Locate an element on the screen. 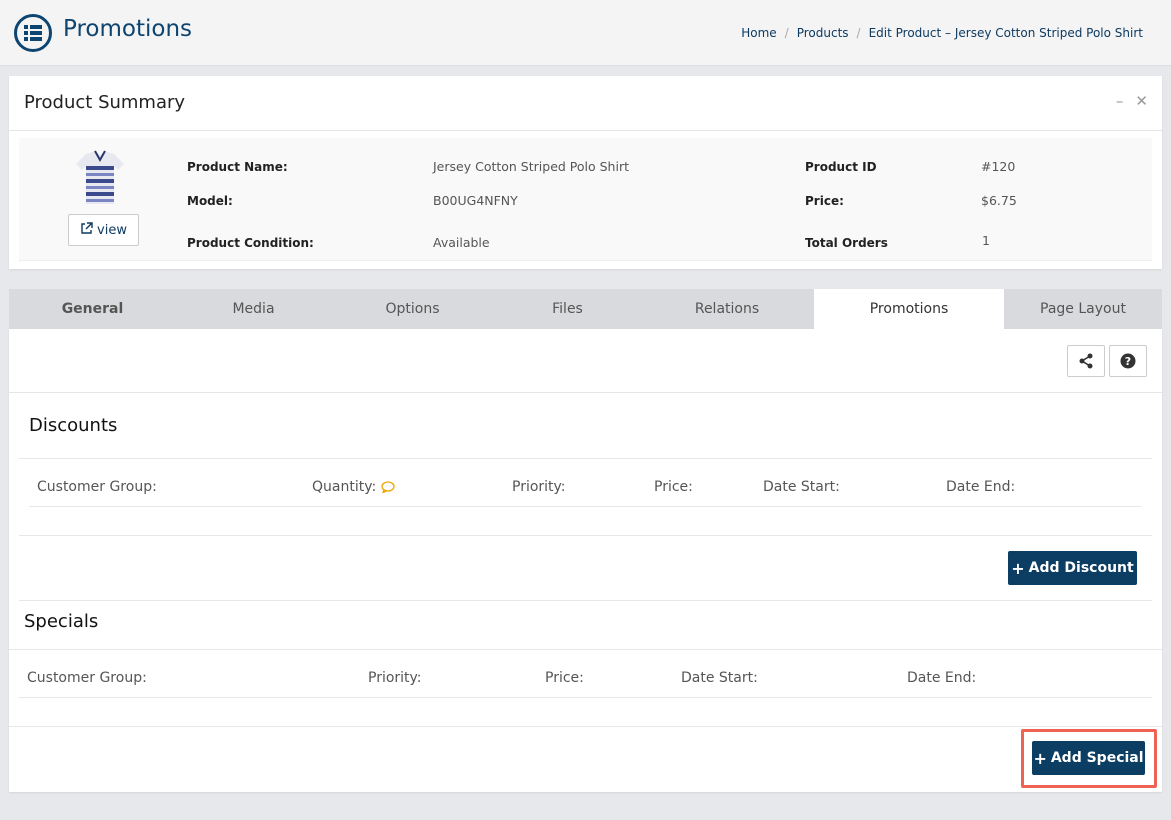 Image resolution: width=1171 pixels, height=820 pixels. share-icon is located at coordinates (1086, 361).